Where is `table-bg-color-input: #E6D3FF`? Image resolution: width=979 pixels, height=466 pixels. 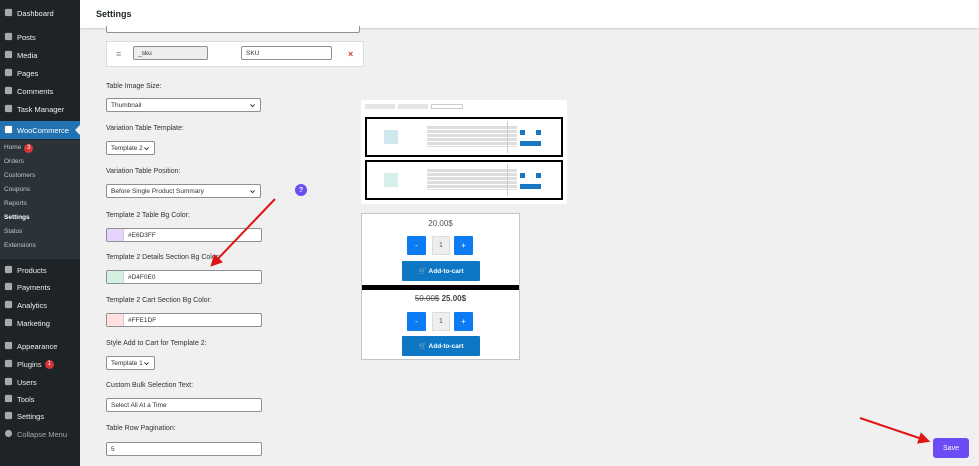
table-bg-color-input: #E6D3FF is located at coordinates (184, 235).